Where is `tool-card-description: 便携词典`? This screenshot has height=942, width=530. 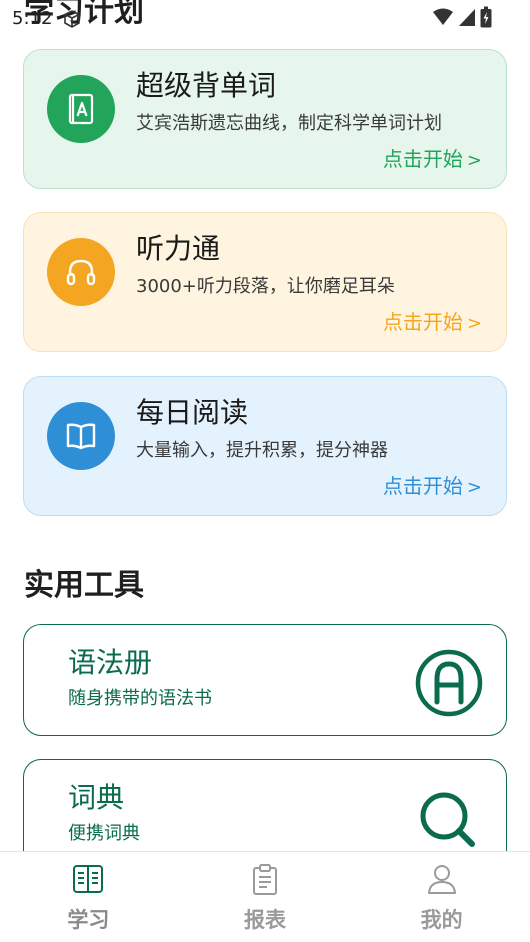
tool-card-description: 便携词典 is located at coordinates (104, 833).